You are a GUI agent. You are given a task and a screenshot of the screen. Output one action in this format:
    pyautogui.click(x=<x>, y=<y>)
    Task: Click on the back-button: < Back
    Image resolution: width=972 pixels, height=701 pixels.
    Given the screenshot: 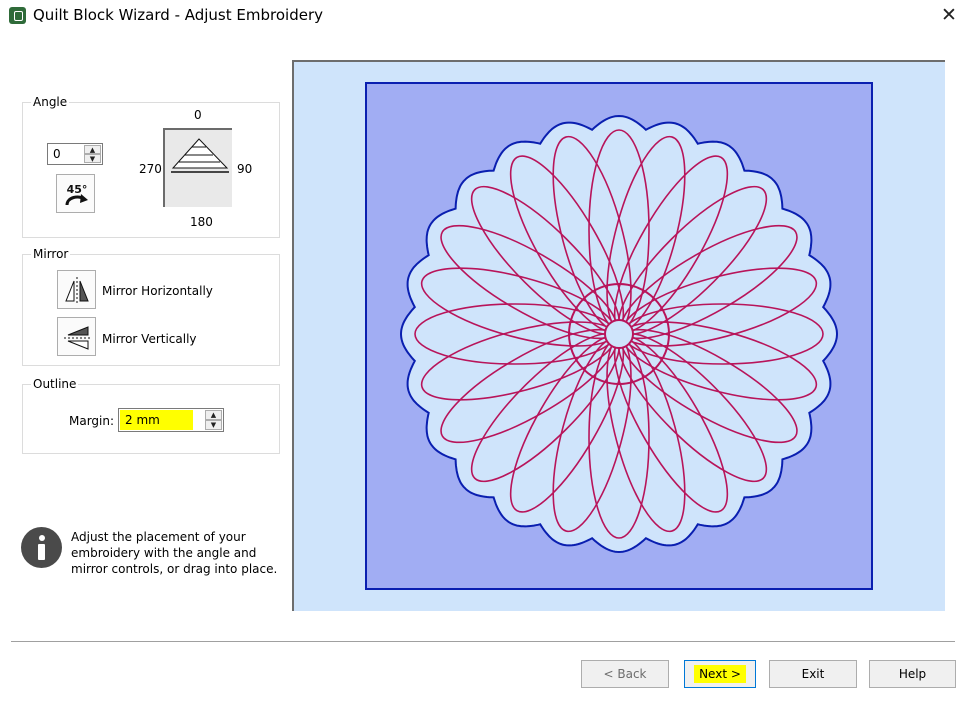 What is the action you would take?
    pyautogui.click(x=625, y=674)
    